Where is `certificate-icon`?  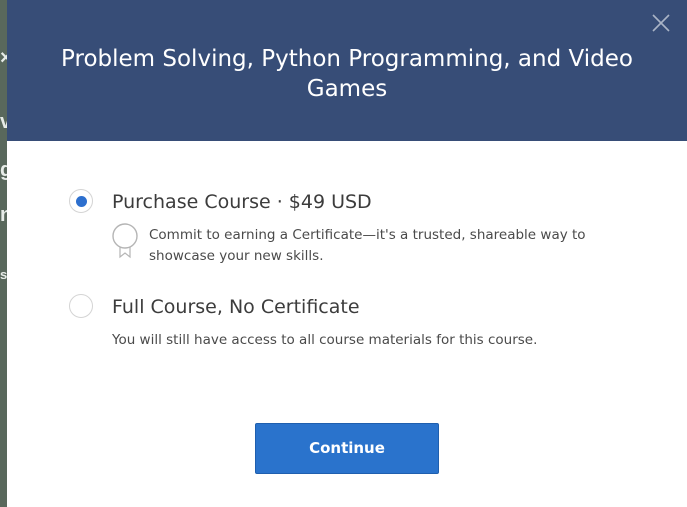 certificate-icon is located at coordinates (125, 241).